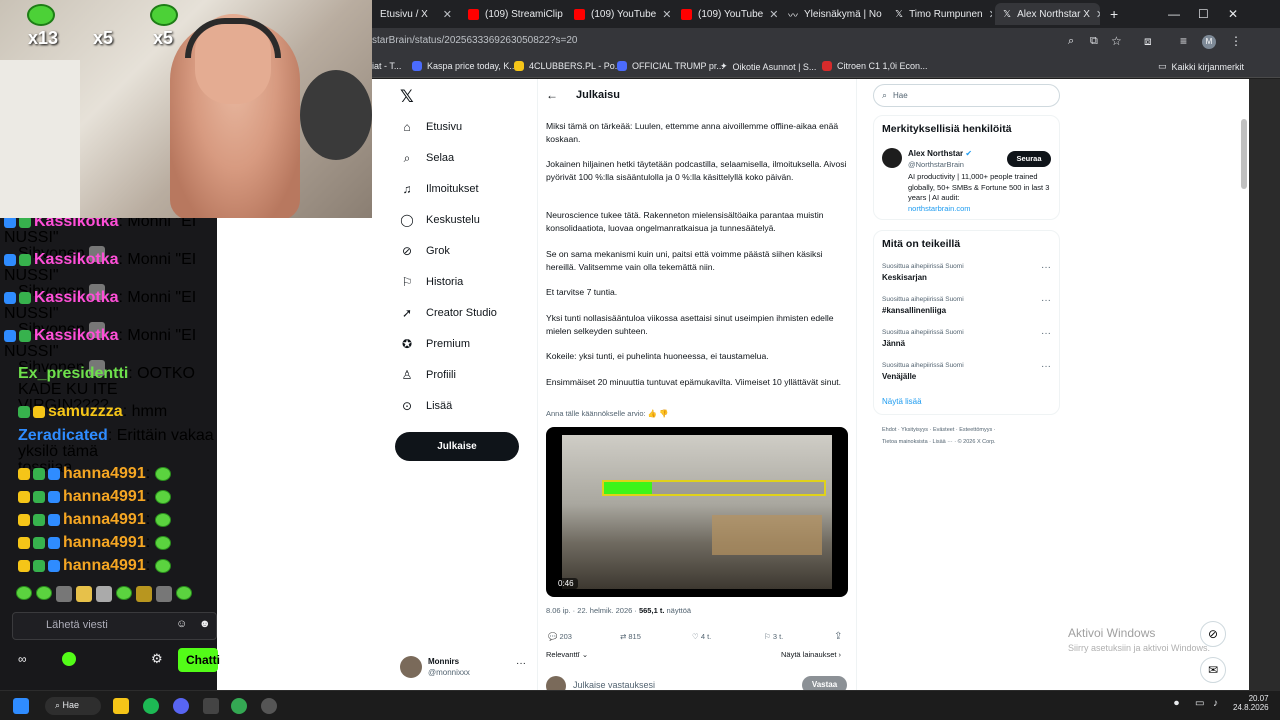 The image size is (1280, 720). What do you see at coordinates (157, 659) in the screenshot?
I see `settings-gear-icon: ⚙` at bounding box center [157, 659].